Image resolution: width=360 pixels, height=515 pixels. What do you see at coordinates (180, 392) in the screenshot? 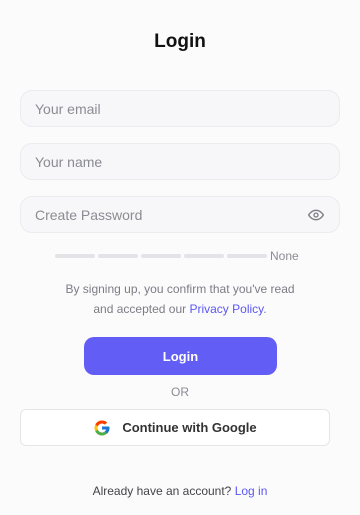
I see `or-divider: OR` at bounding box center [180, 392].